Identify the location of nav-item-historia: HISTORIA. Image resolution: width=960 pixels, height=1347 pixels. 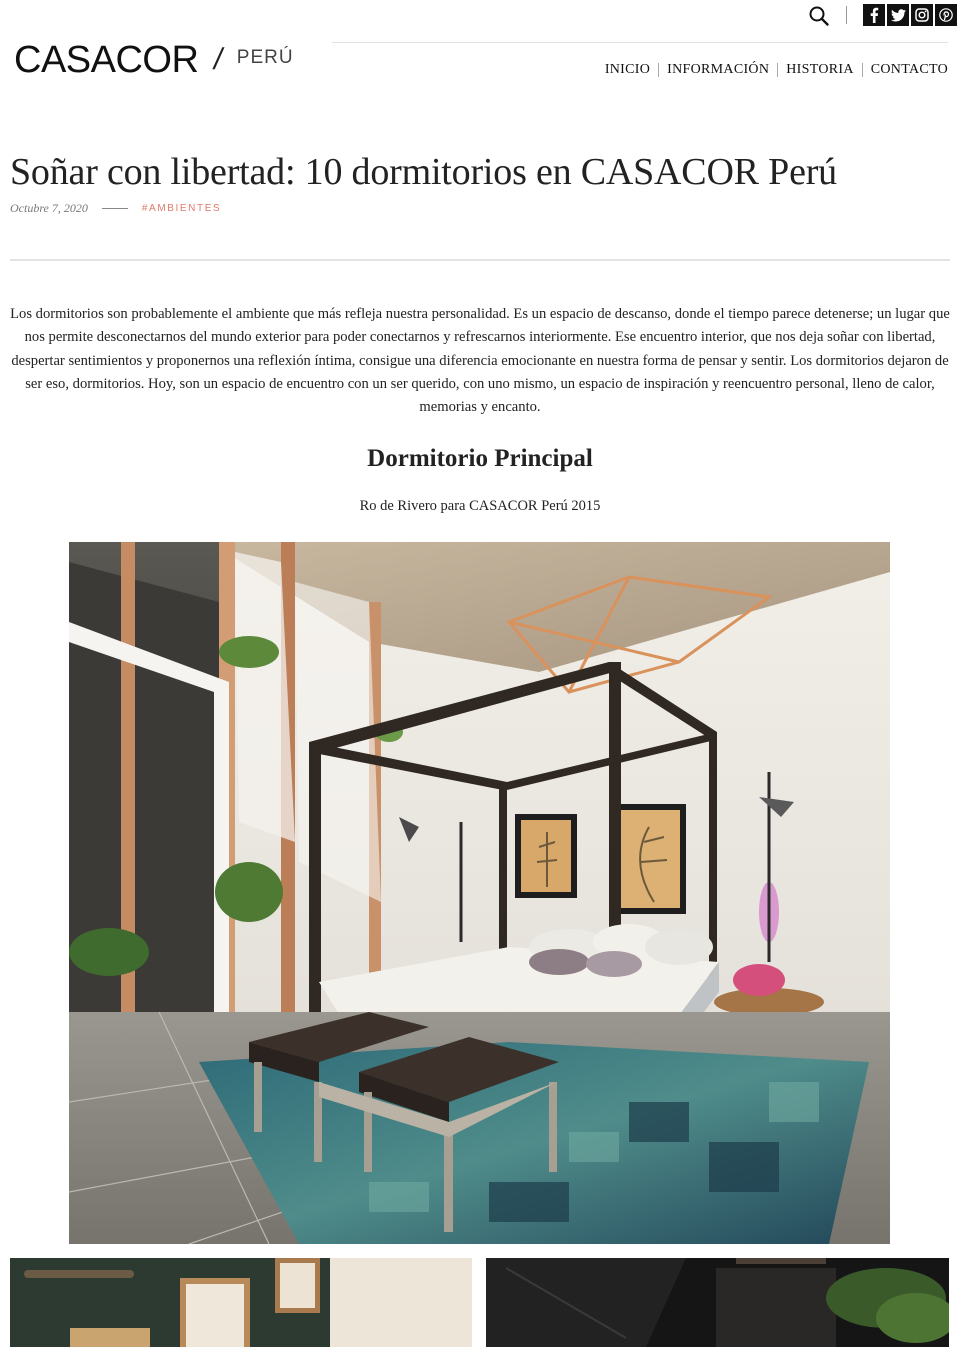
(819, 70).